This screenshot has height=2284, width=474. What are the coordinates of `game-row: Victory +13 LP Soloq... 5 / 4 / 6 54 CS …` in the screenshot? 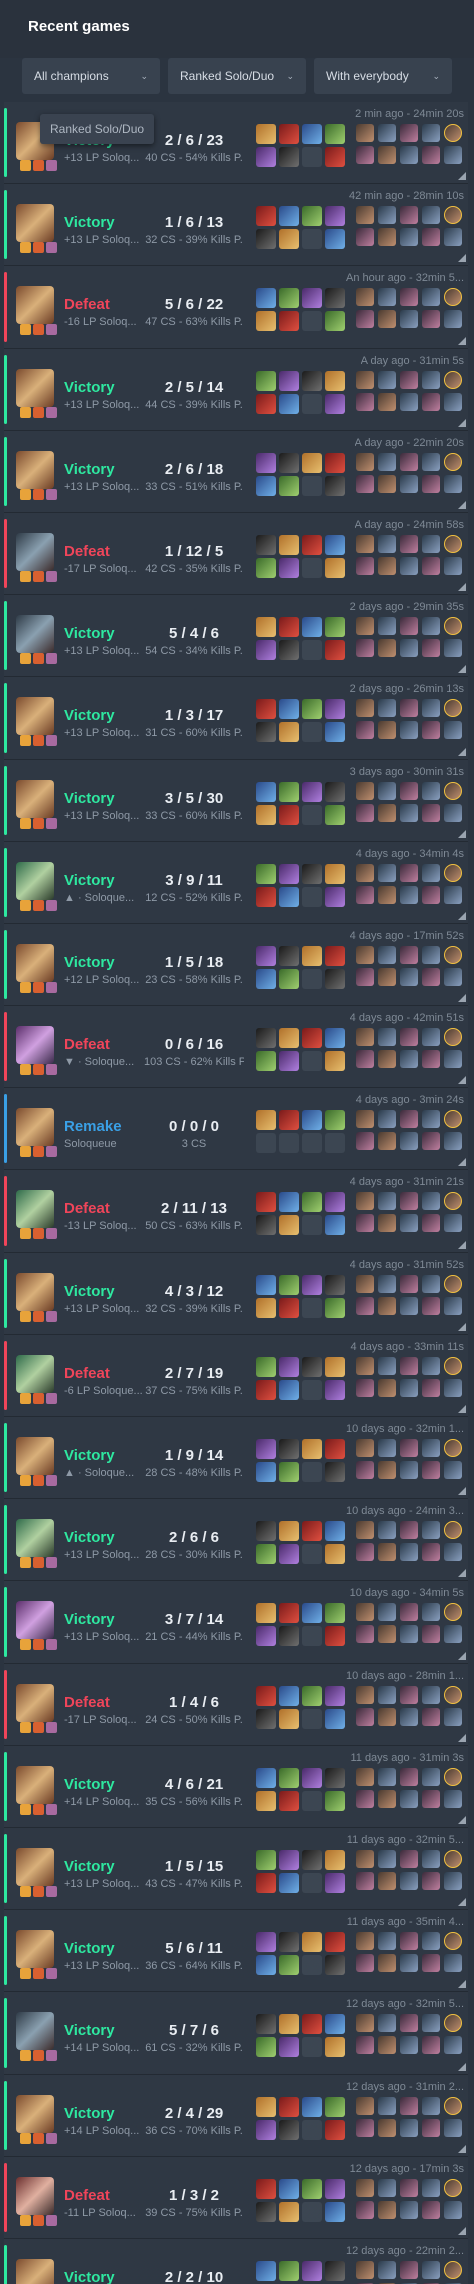 It's located at (236, 636).